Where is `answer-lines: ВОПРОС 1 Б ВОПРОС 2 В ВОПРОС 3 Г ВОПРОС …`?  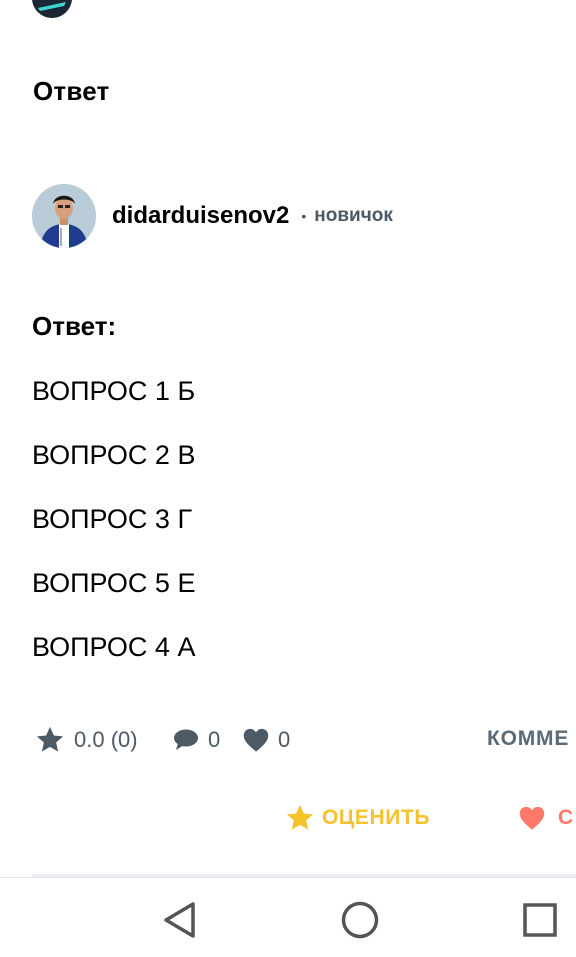 answer-lines: ВОПРОС 1 Б ВОПРОС 2 В ВОПРОС 3 Г ВОПРОС … is located at coordinates (113, 534).